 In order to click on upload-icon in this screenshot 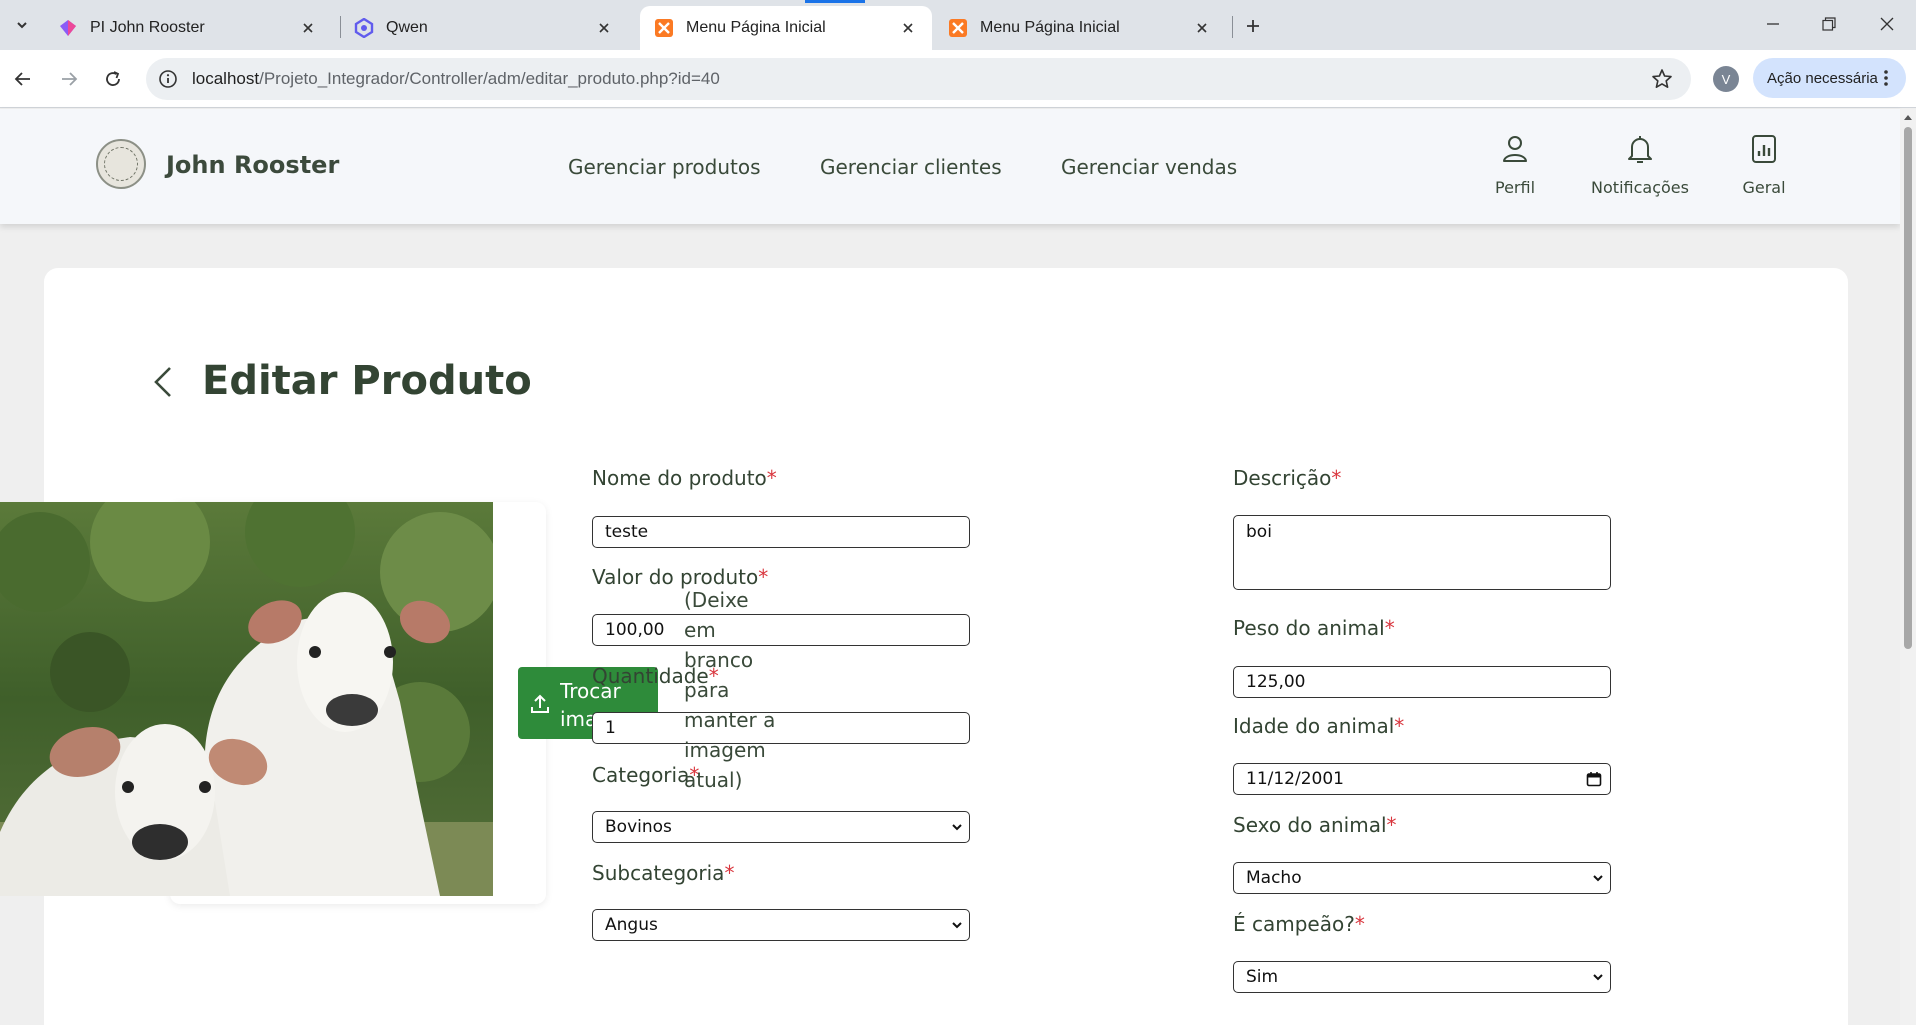, I will do `click(540, 703)`.